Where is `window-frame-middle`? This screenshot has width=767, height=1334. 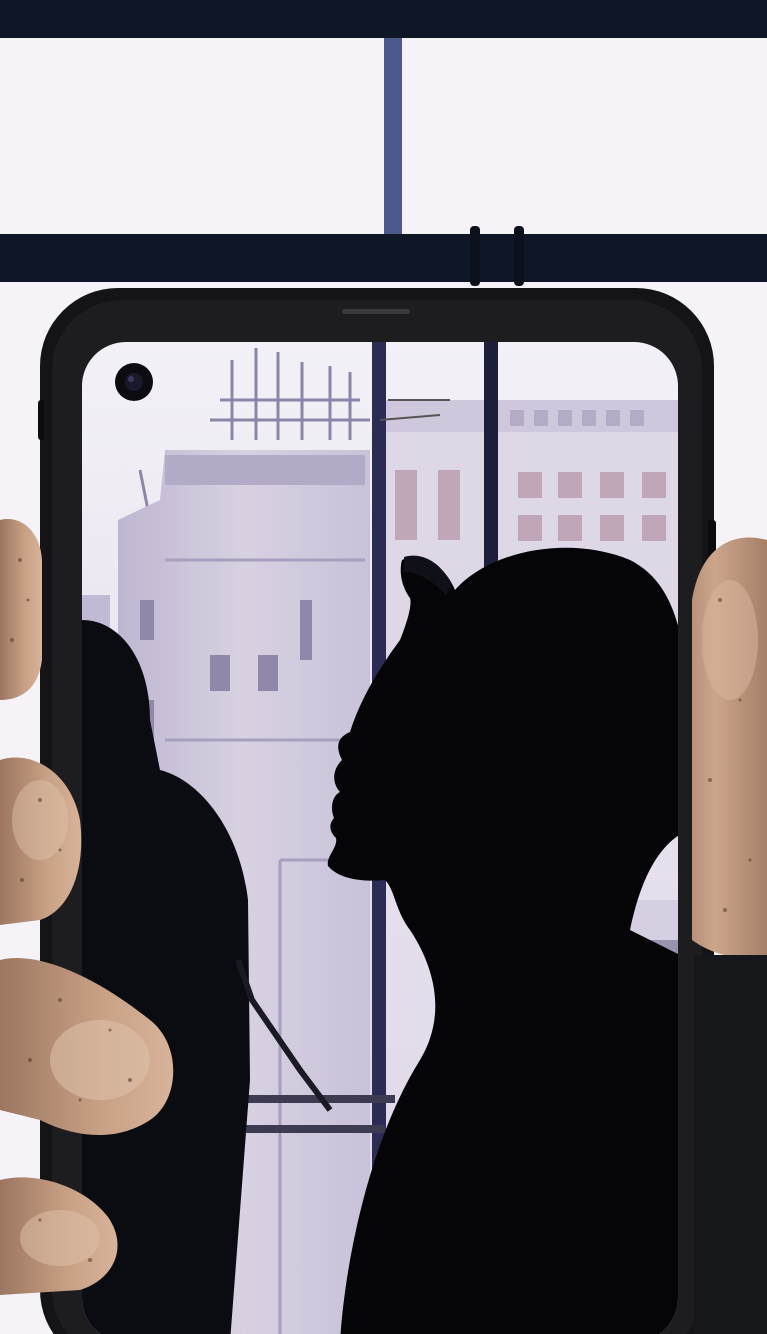 window-frame-middle is located at coordinates (383, 258).